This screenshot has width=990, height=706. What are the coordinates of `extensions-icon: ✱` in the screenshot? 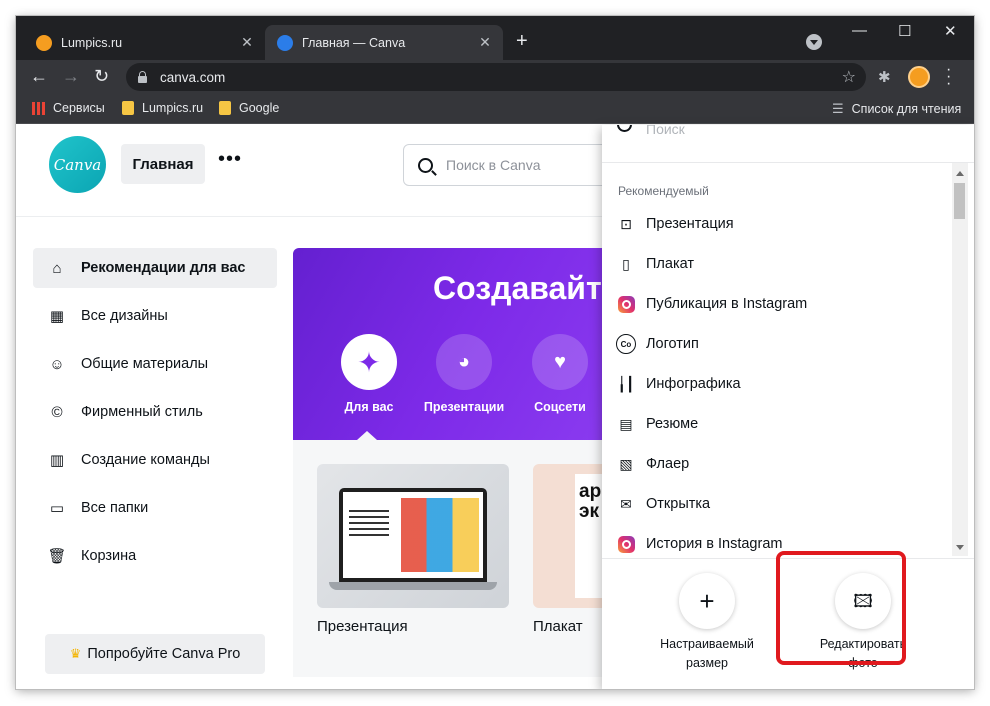 It's located at (884, 77).